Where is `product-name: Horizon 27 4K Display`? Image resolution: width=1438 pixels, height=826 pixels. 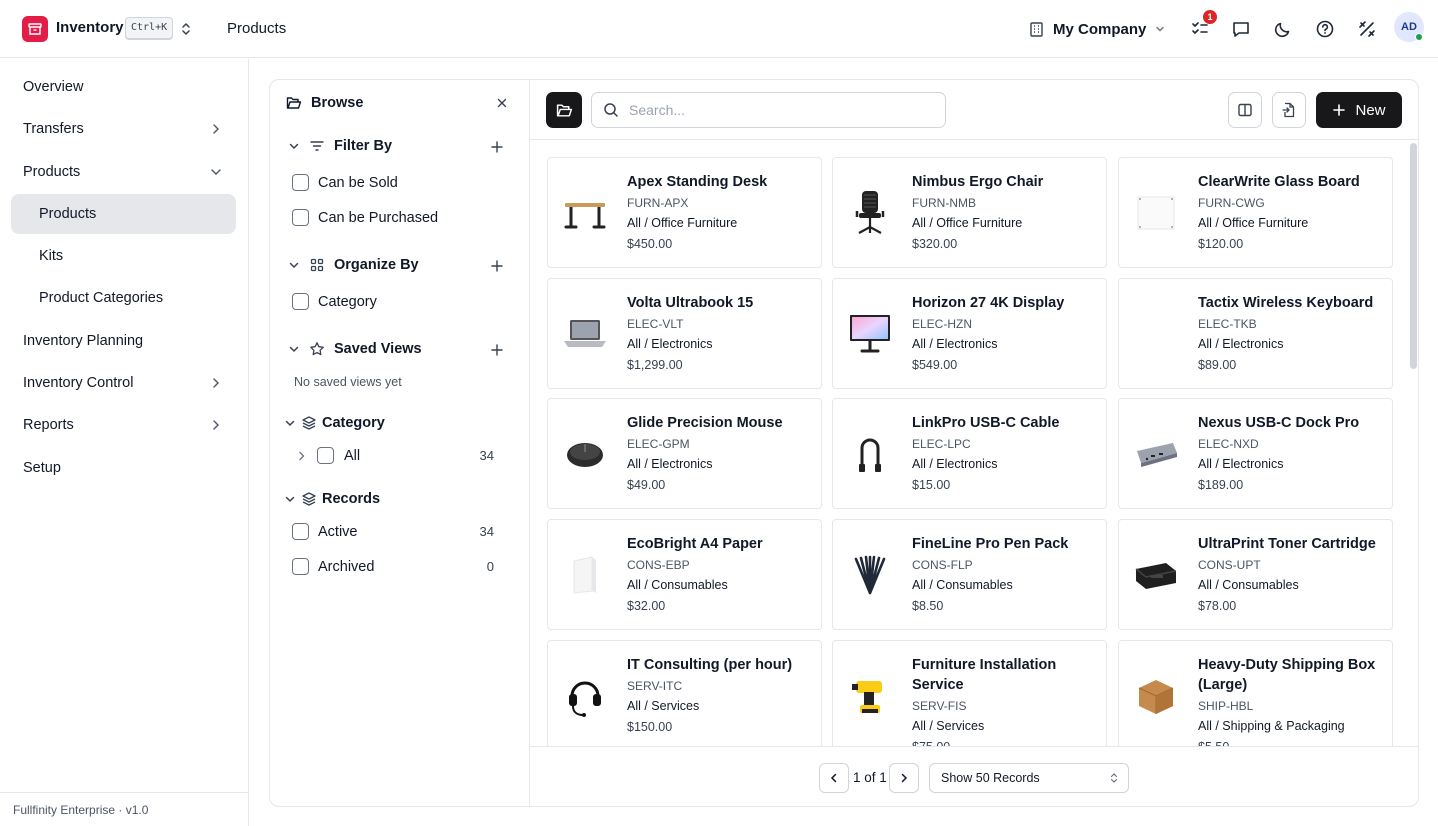 product-name: Horizon 27 4K Display is located at coordinates (988, 303).